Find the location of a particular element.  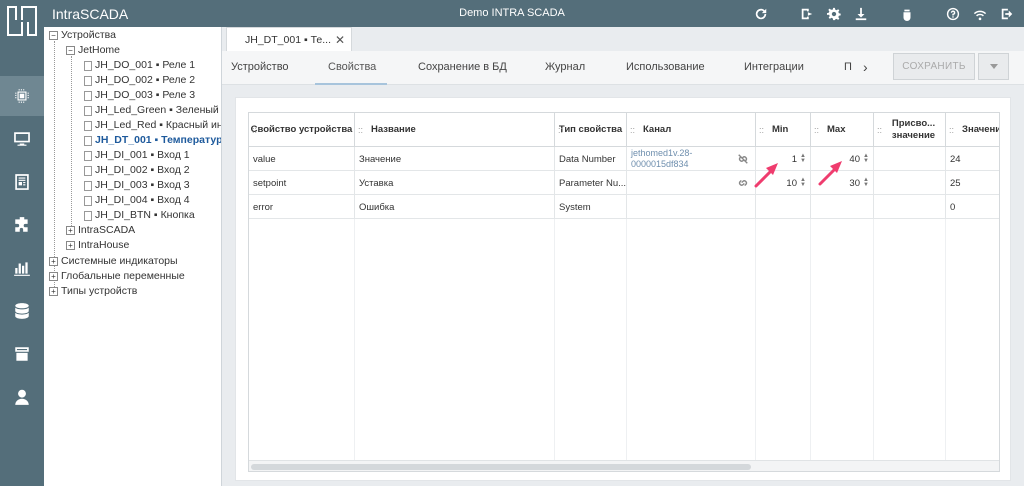

header-max: :: Max is located at coordinates (842, 130).